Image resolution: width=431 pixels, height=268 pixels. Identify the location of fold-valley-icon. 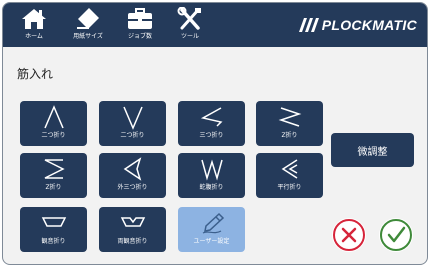
(132, 118).